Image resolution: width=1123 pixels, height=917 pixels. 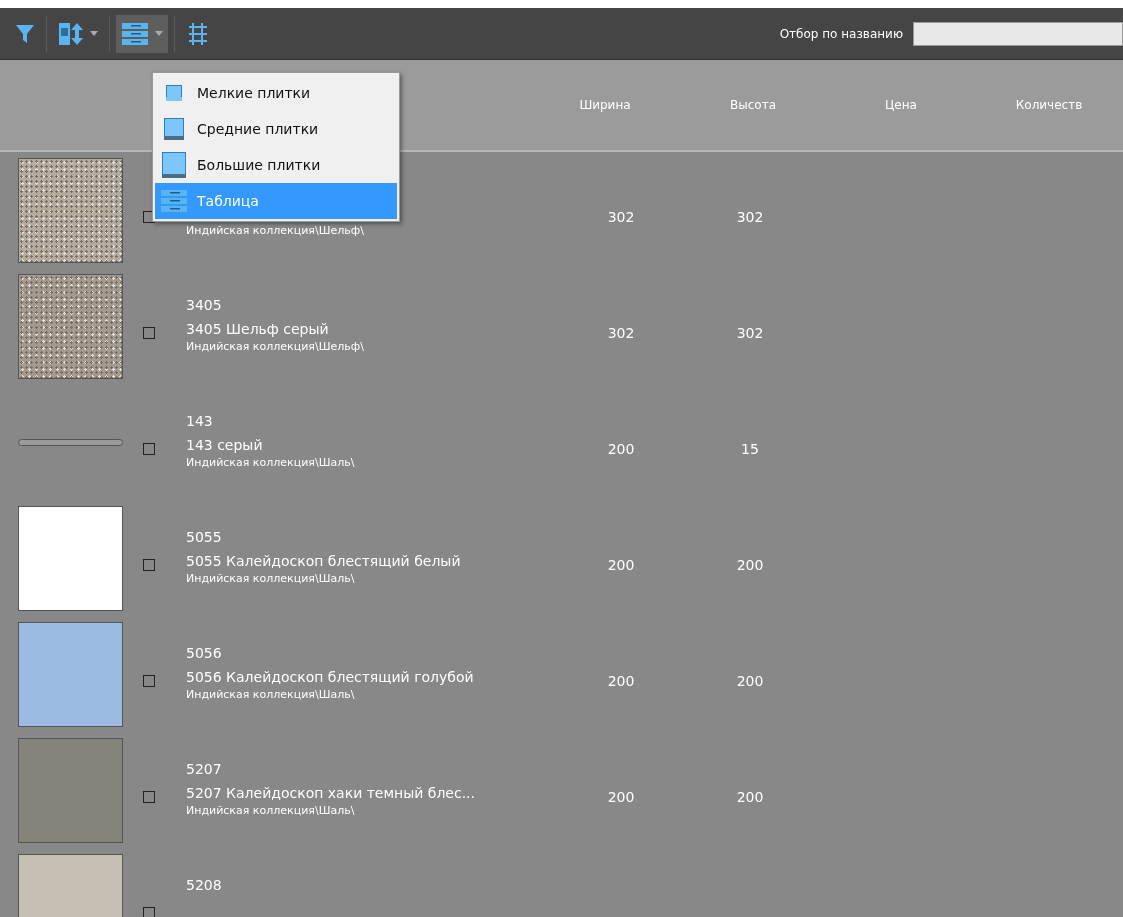 What do you see at coordinates (204, 769) in the screenshot?
I see `item-code: 5207` at bounding box center [204, 769].